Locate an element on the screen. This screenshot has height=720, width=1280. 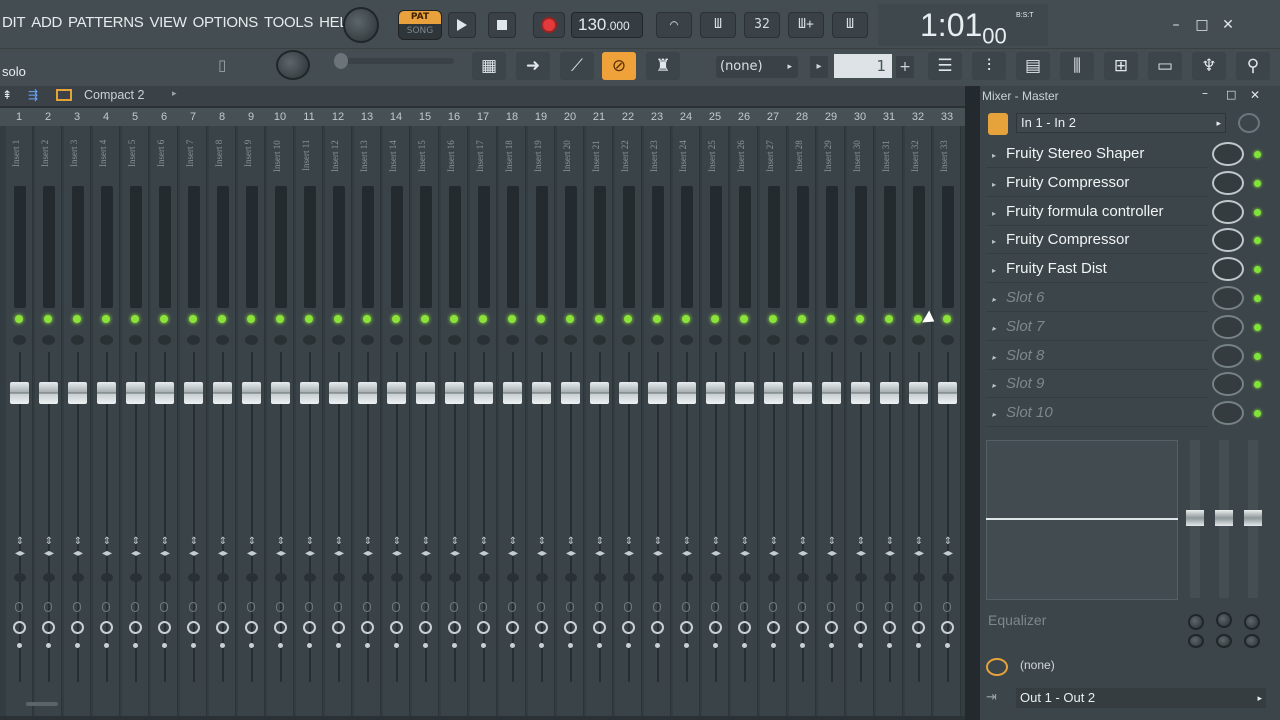
effect-slot: ▸ Slot 6 is located at coordinates (1097, 298).